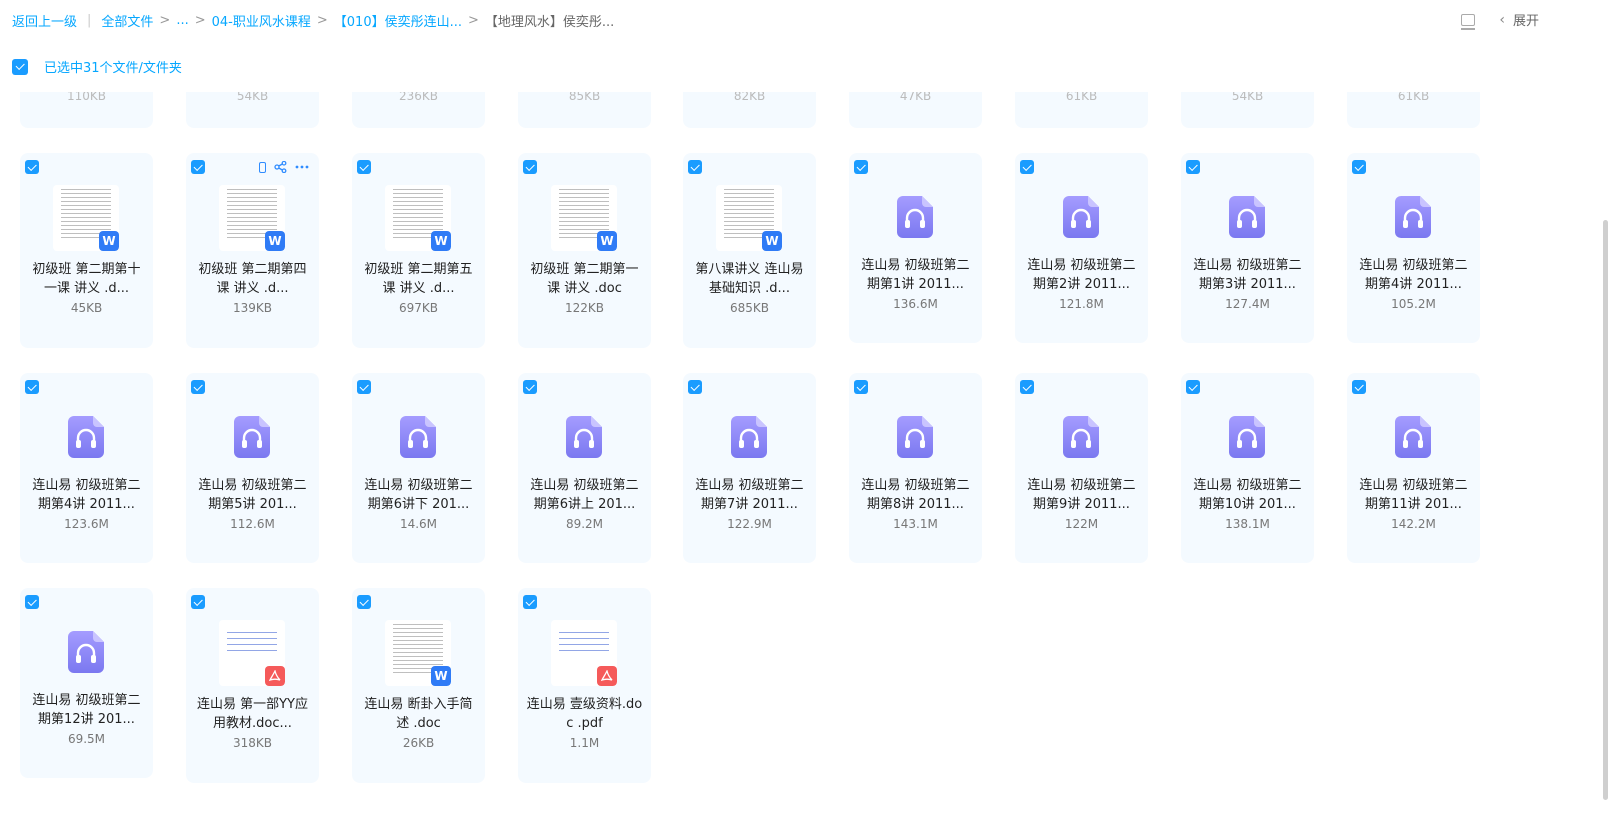 Image resolution: width=1609 pixels, height=825 pixels. What do you see at coordinates (280, 167) in the screenshot?
I see `share-icon` at bounding box center [280, 167].